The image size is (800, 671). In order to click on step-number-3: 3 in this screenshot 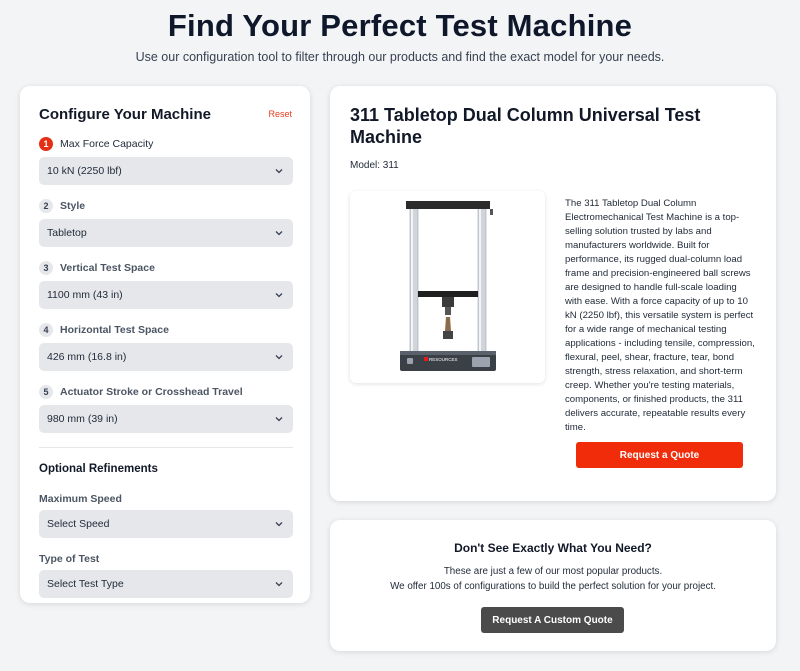, I will do `click(46, 268)`.